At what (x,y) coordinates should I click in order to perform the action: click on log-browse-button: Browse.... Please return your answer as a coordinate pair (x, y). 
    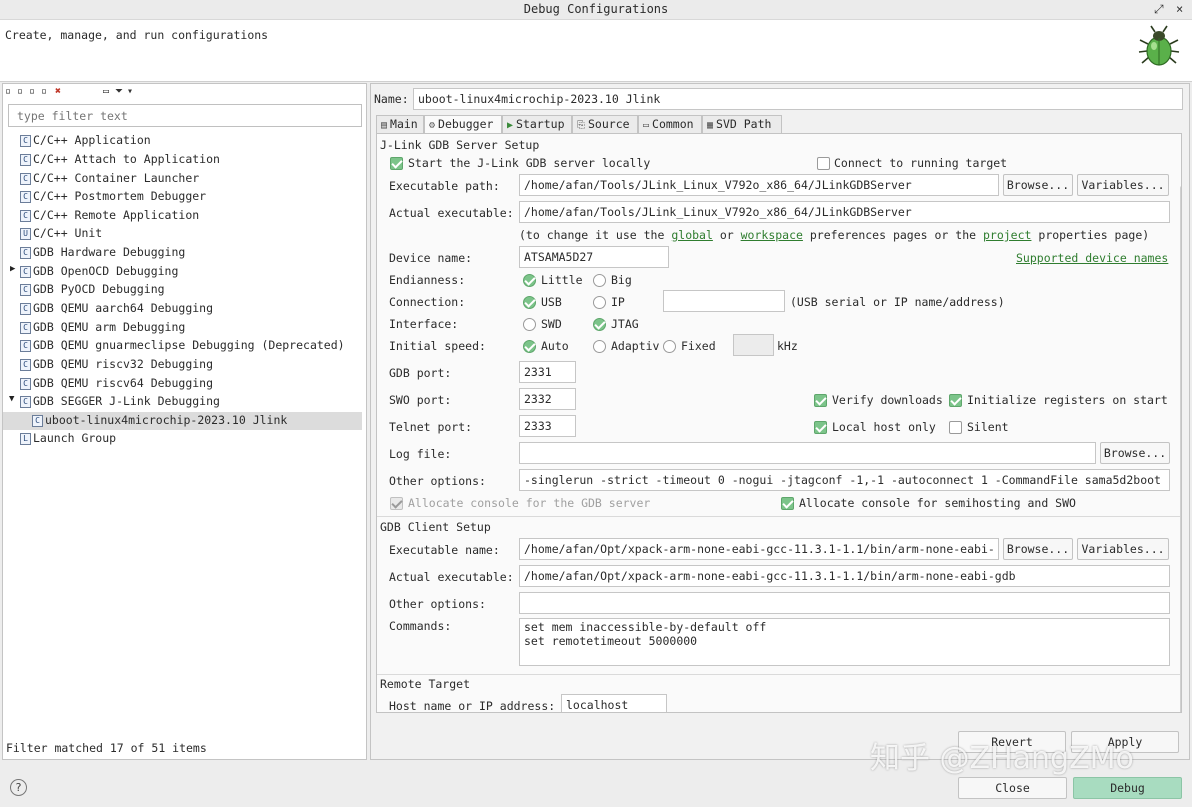
    Looking at the image, I should click on (1135, 453).